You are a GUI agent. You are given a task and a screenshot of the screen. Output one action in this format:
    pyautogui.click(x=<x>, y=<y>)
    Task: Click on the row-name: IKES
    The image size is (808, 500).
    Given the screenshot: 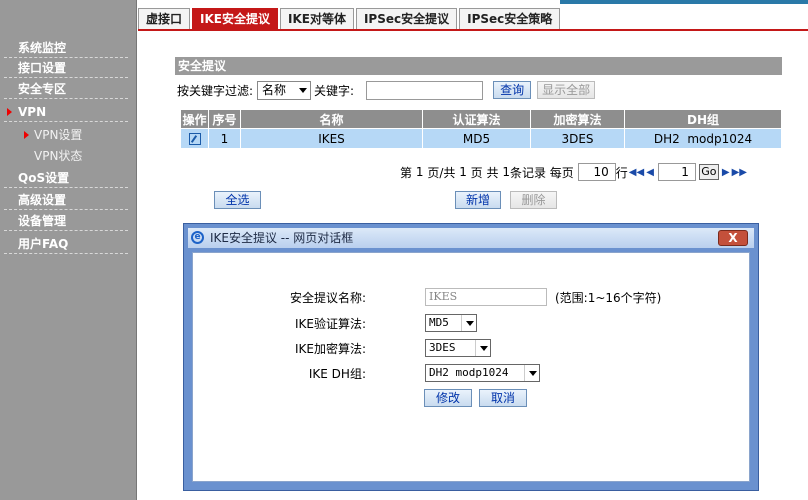 What is the action you would take?
    pyautogui.click(x=331, y=138)
    